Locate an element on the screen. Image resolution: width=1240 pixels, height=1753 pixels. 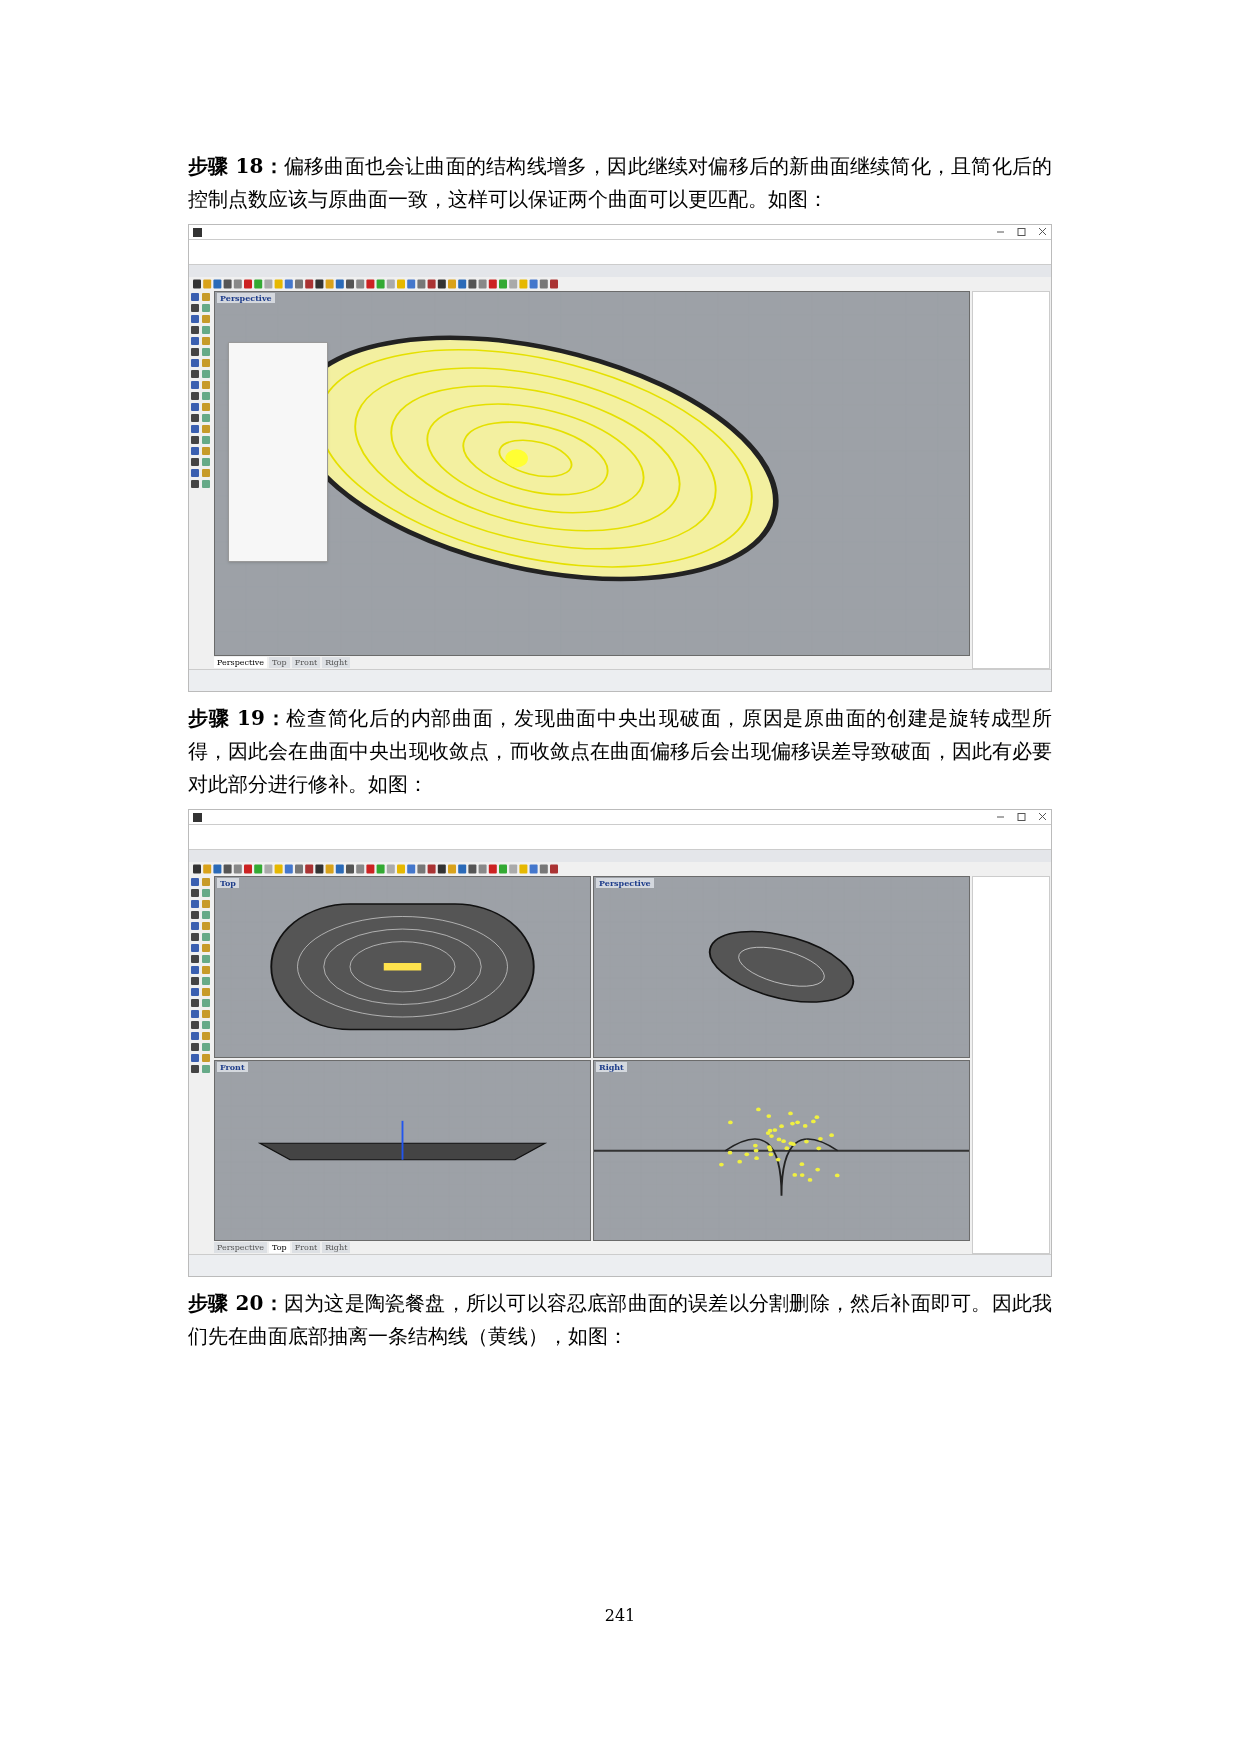
viewport-label: Top is located at coordinates (228, 883).